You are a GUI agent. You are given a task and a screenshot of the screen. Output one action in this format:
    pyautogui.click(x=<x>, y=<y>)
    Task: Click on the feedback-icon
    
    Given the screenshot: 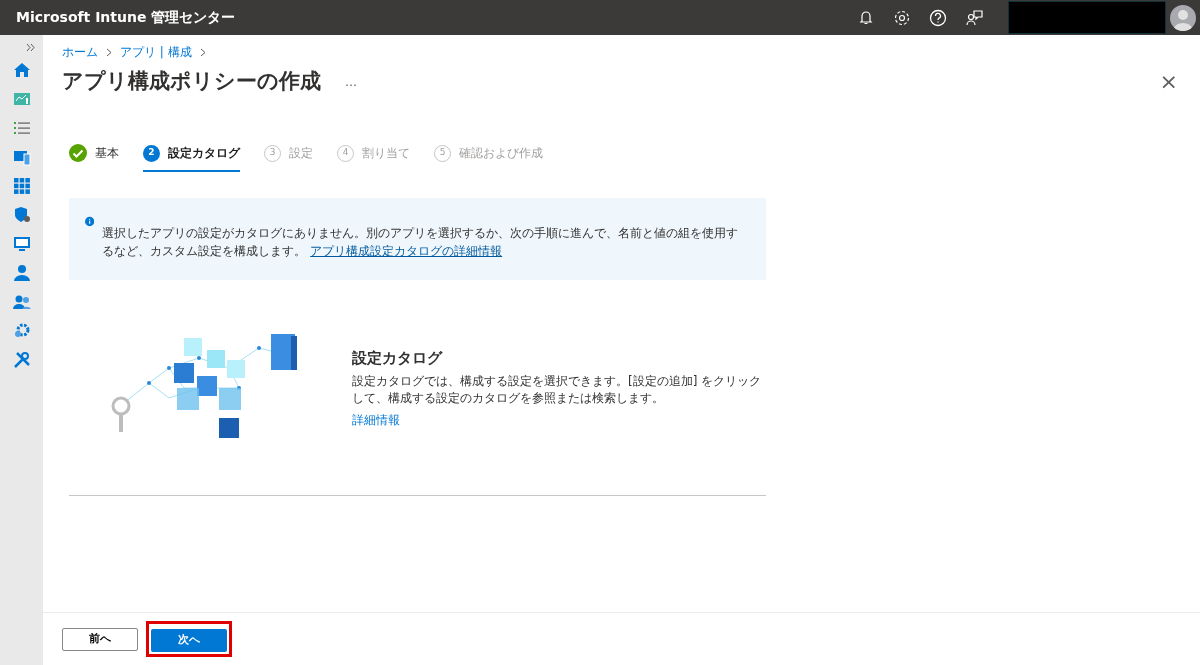 What is the action you would take?
    pyautogui.click(x=974, y=17)
    